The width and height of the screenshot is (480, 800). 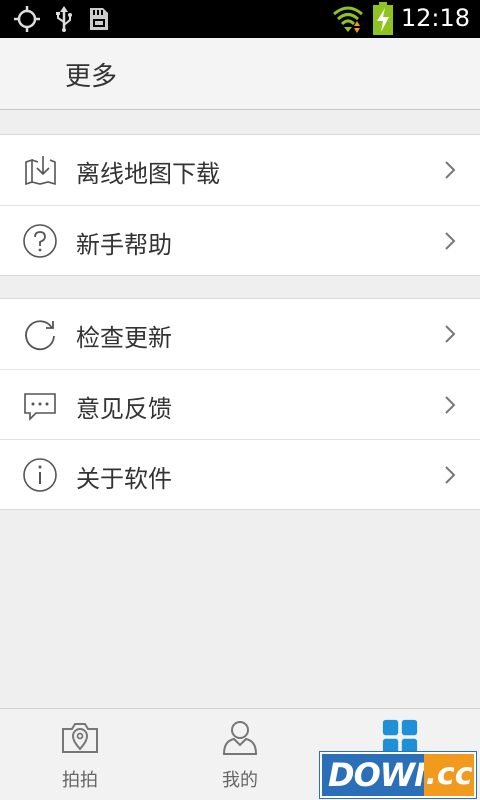 I want to click on refresh-icon, so click(x=40, y=335).